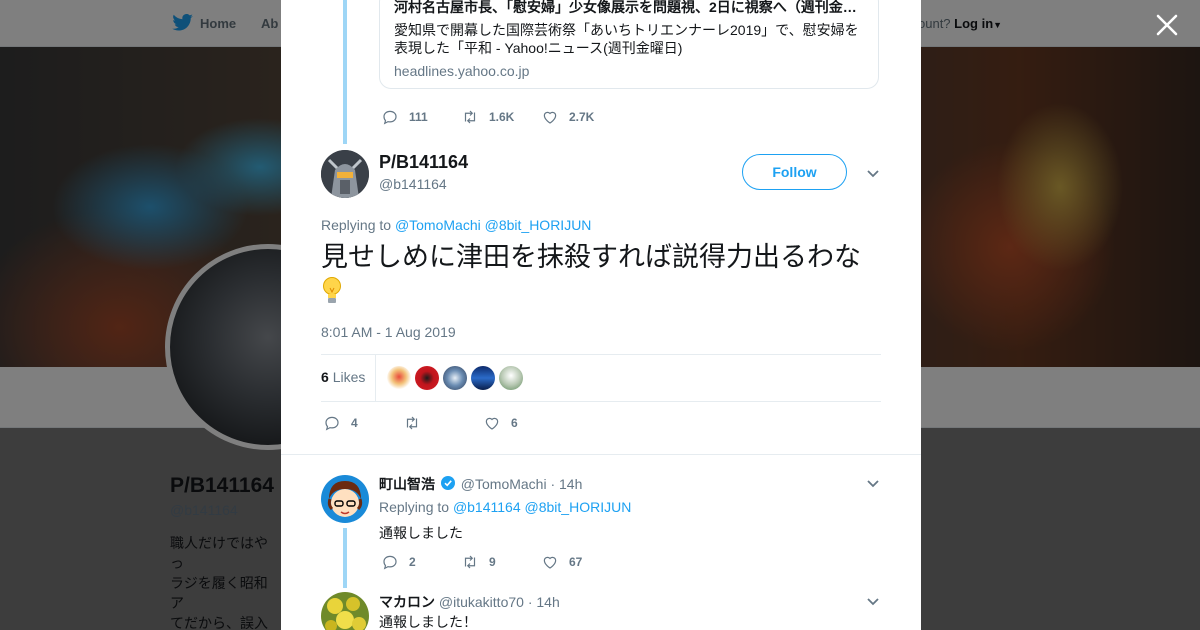 Image resolution: width=1200 pixels, height=630 pixels. Describe the element at coordinates (514, 423) in the screenshot. I see `like-count: 6` at that location.